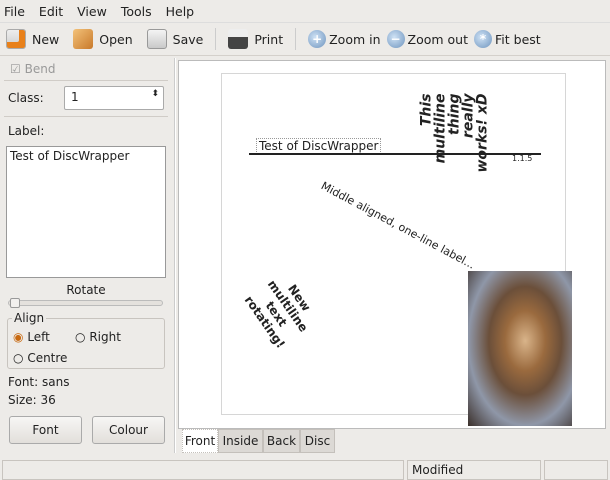 This screenshot has width=610, height=480. What do you see at coordinates (32, 400) in the screenshot?
I see `size-info: Size: 36` at bounding box center [32, 400].